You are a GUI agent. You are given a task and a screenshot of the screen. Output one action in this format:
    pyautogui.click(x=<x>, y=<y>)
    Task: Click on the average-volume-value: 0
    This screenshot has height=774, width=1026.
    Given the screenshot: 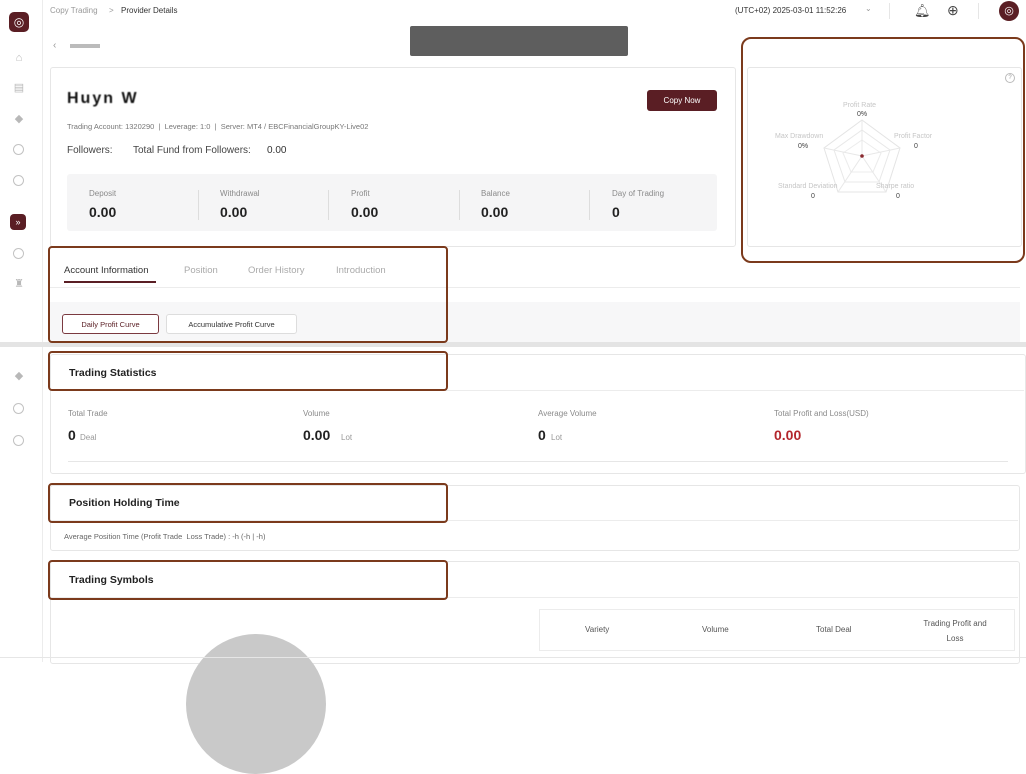 What is the action you would take?
    pyautogui.click(x=542, y=435)
    